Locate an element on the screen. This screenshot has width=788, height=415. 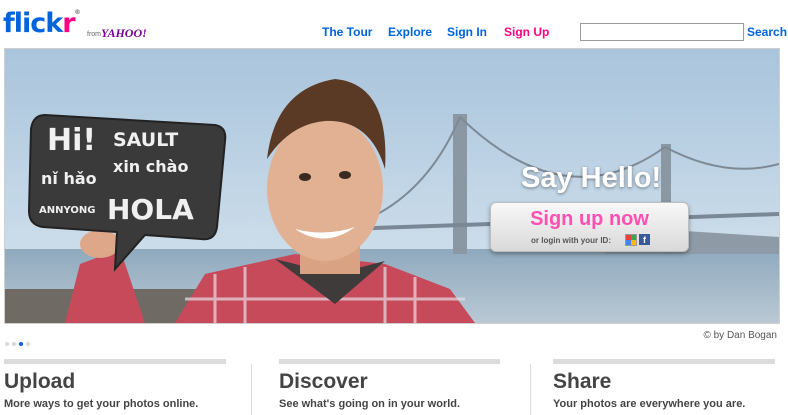
nav-sign-in: Sign In is located at coordinates (467, 32).